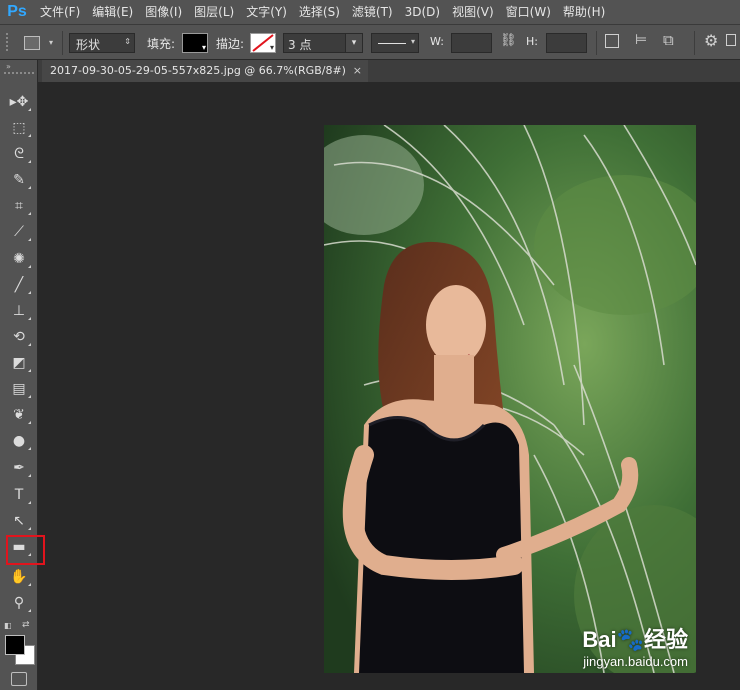  I want to click on menu-edit: 编辑(E), so click(112, 12).